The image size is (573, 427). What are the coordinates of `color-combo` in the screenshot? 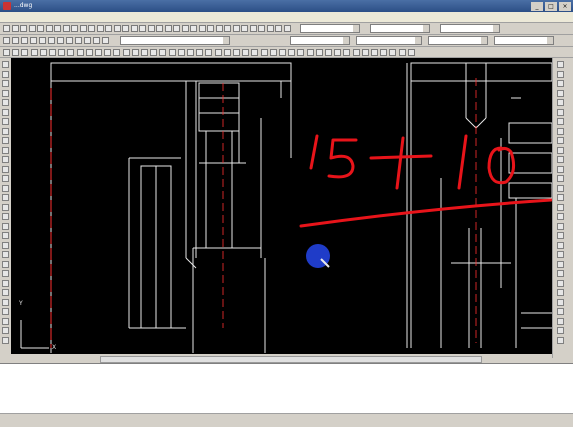 It's located at (320, 40).